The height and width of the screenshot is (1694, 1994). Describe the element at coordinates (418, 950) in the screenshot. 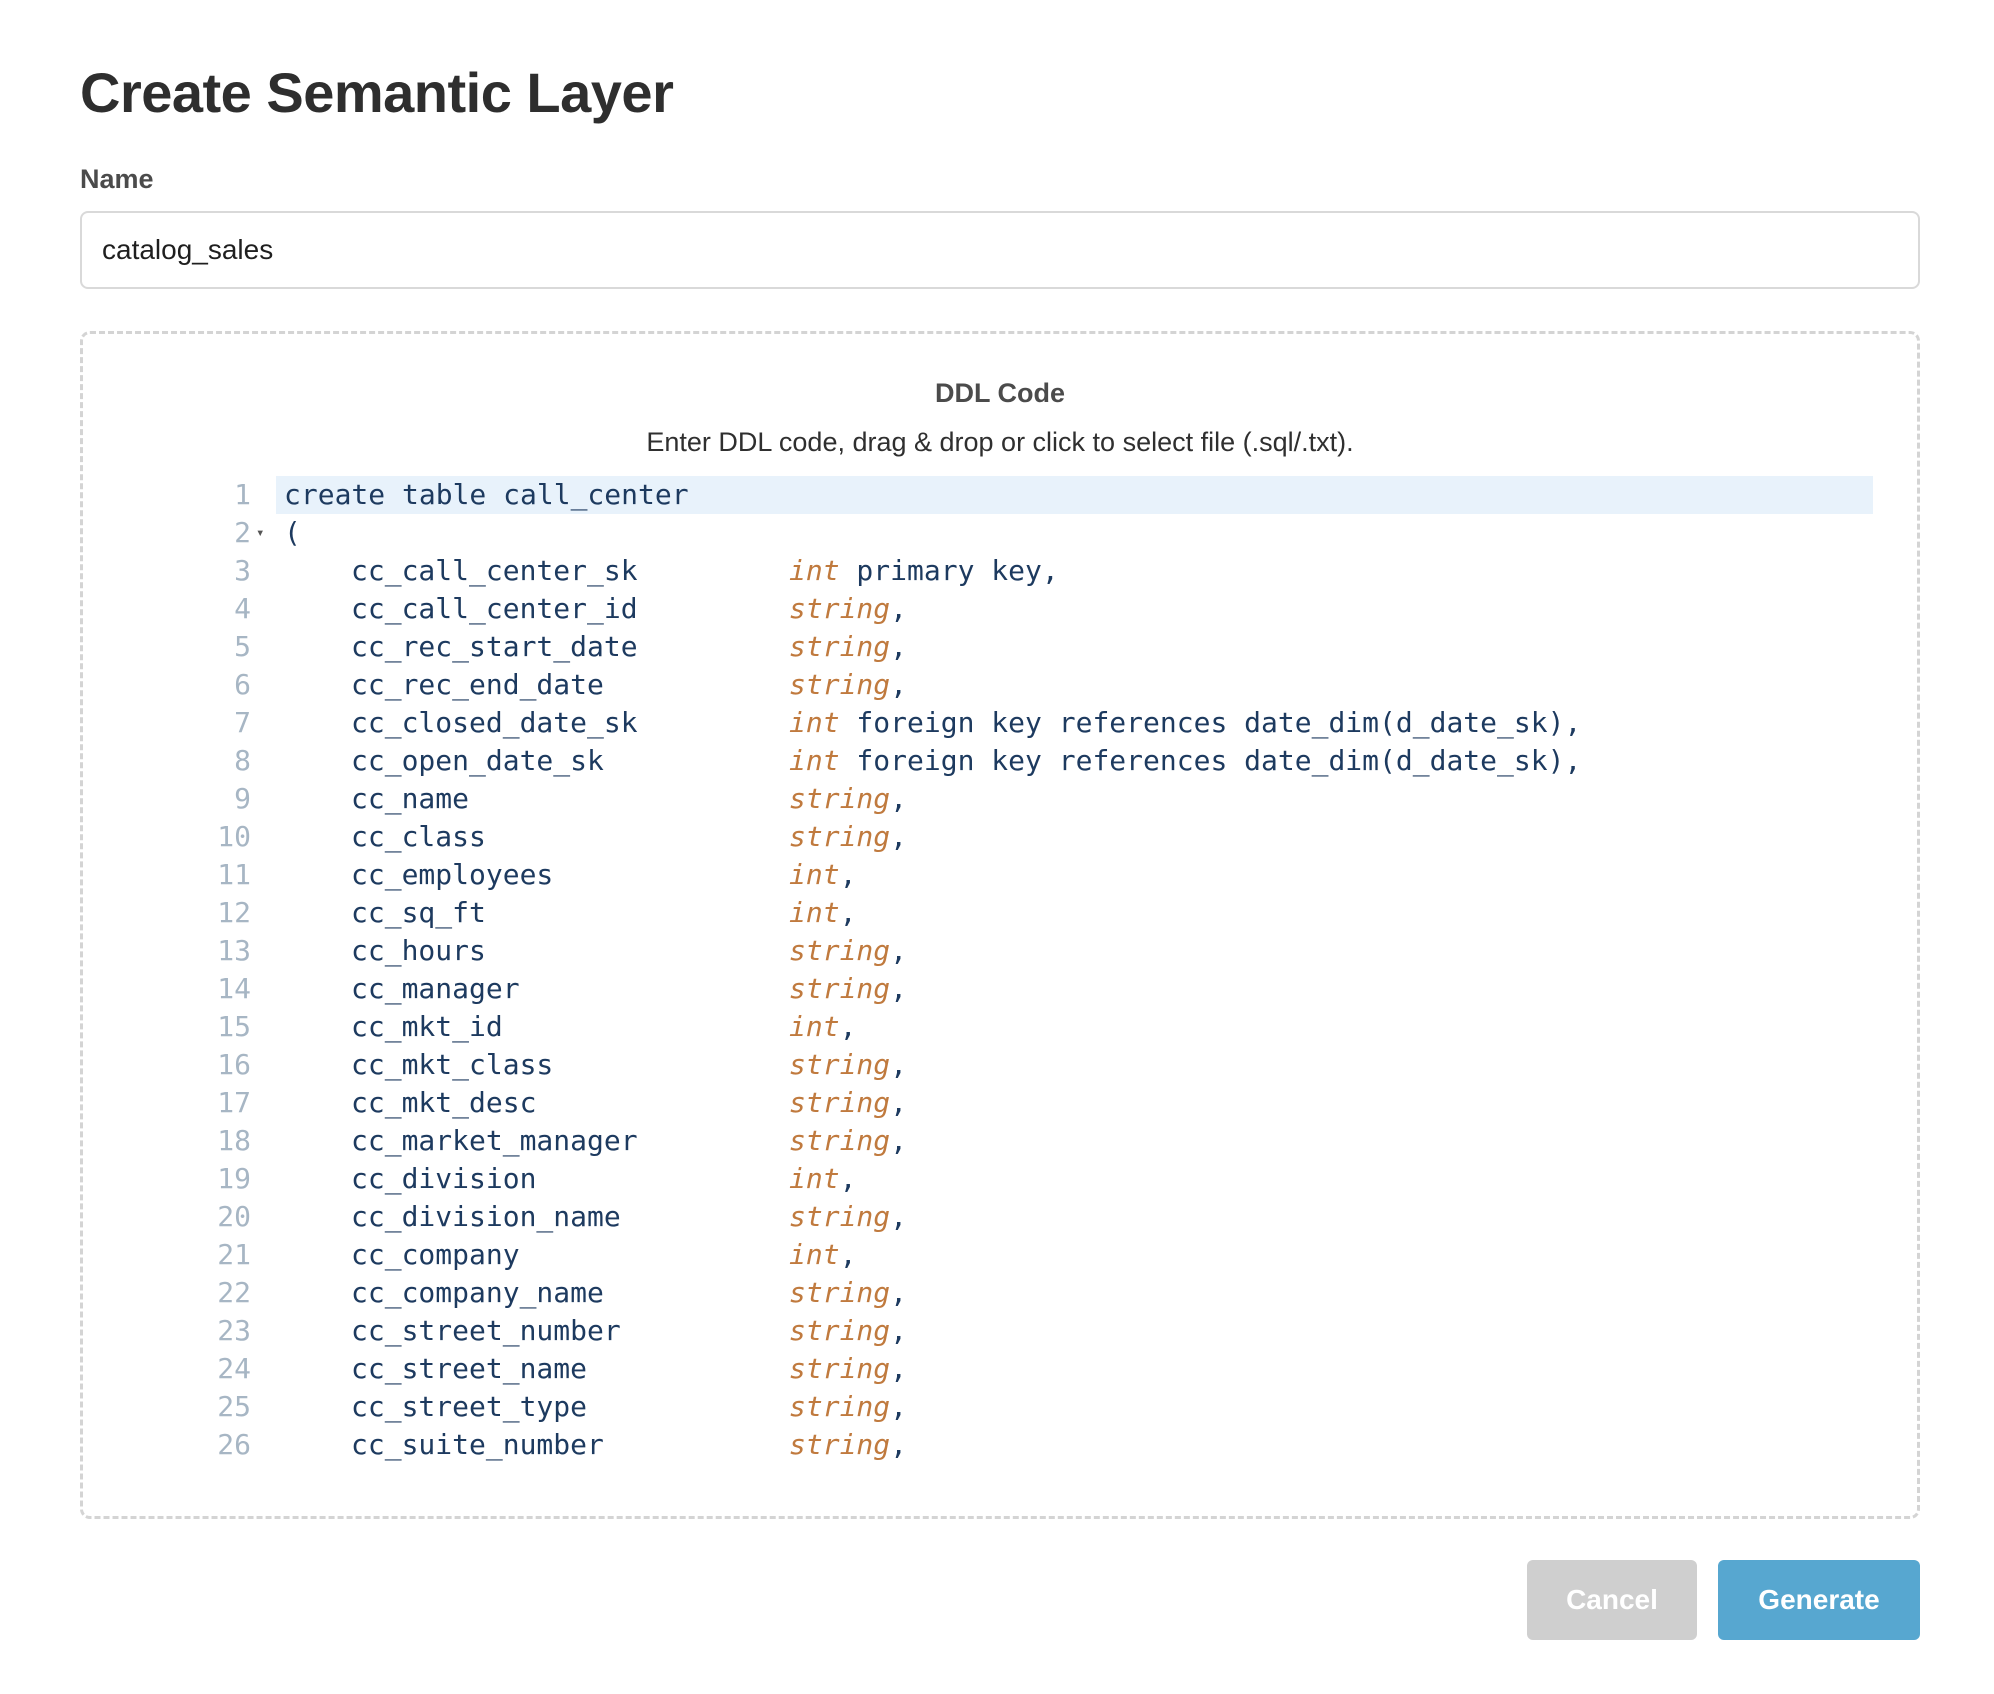

I see `column-name: cc_hours` at that location.